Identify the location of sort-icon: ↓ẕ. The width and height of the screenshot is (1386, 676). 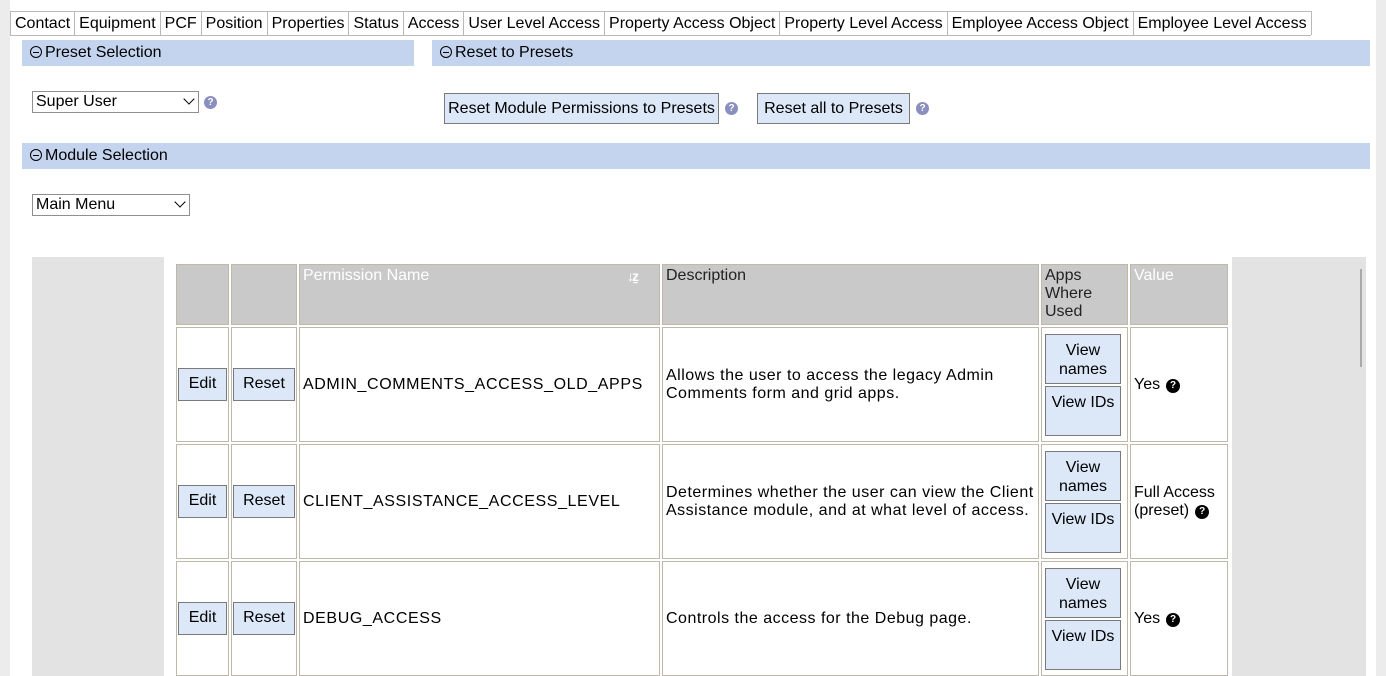
(633, 276).